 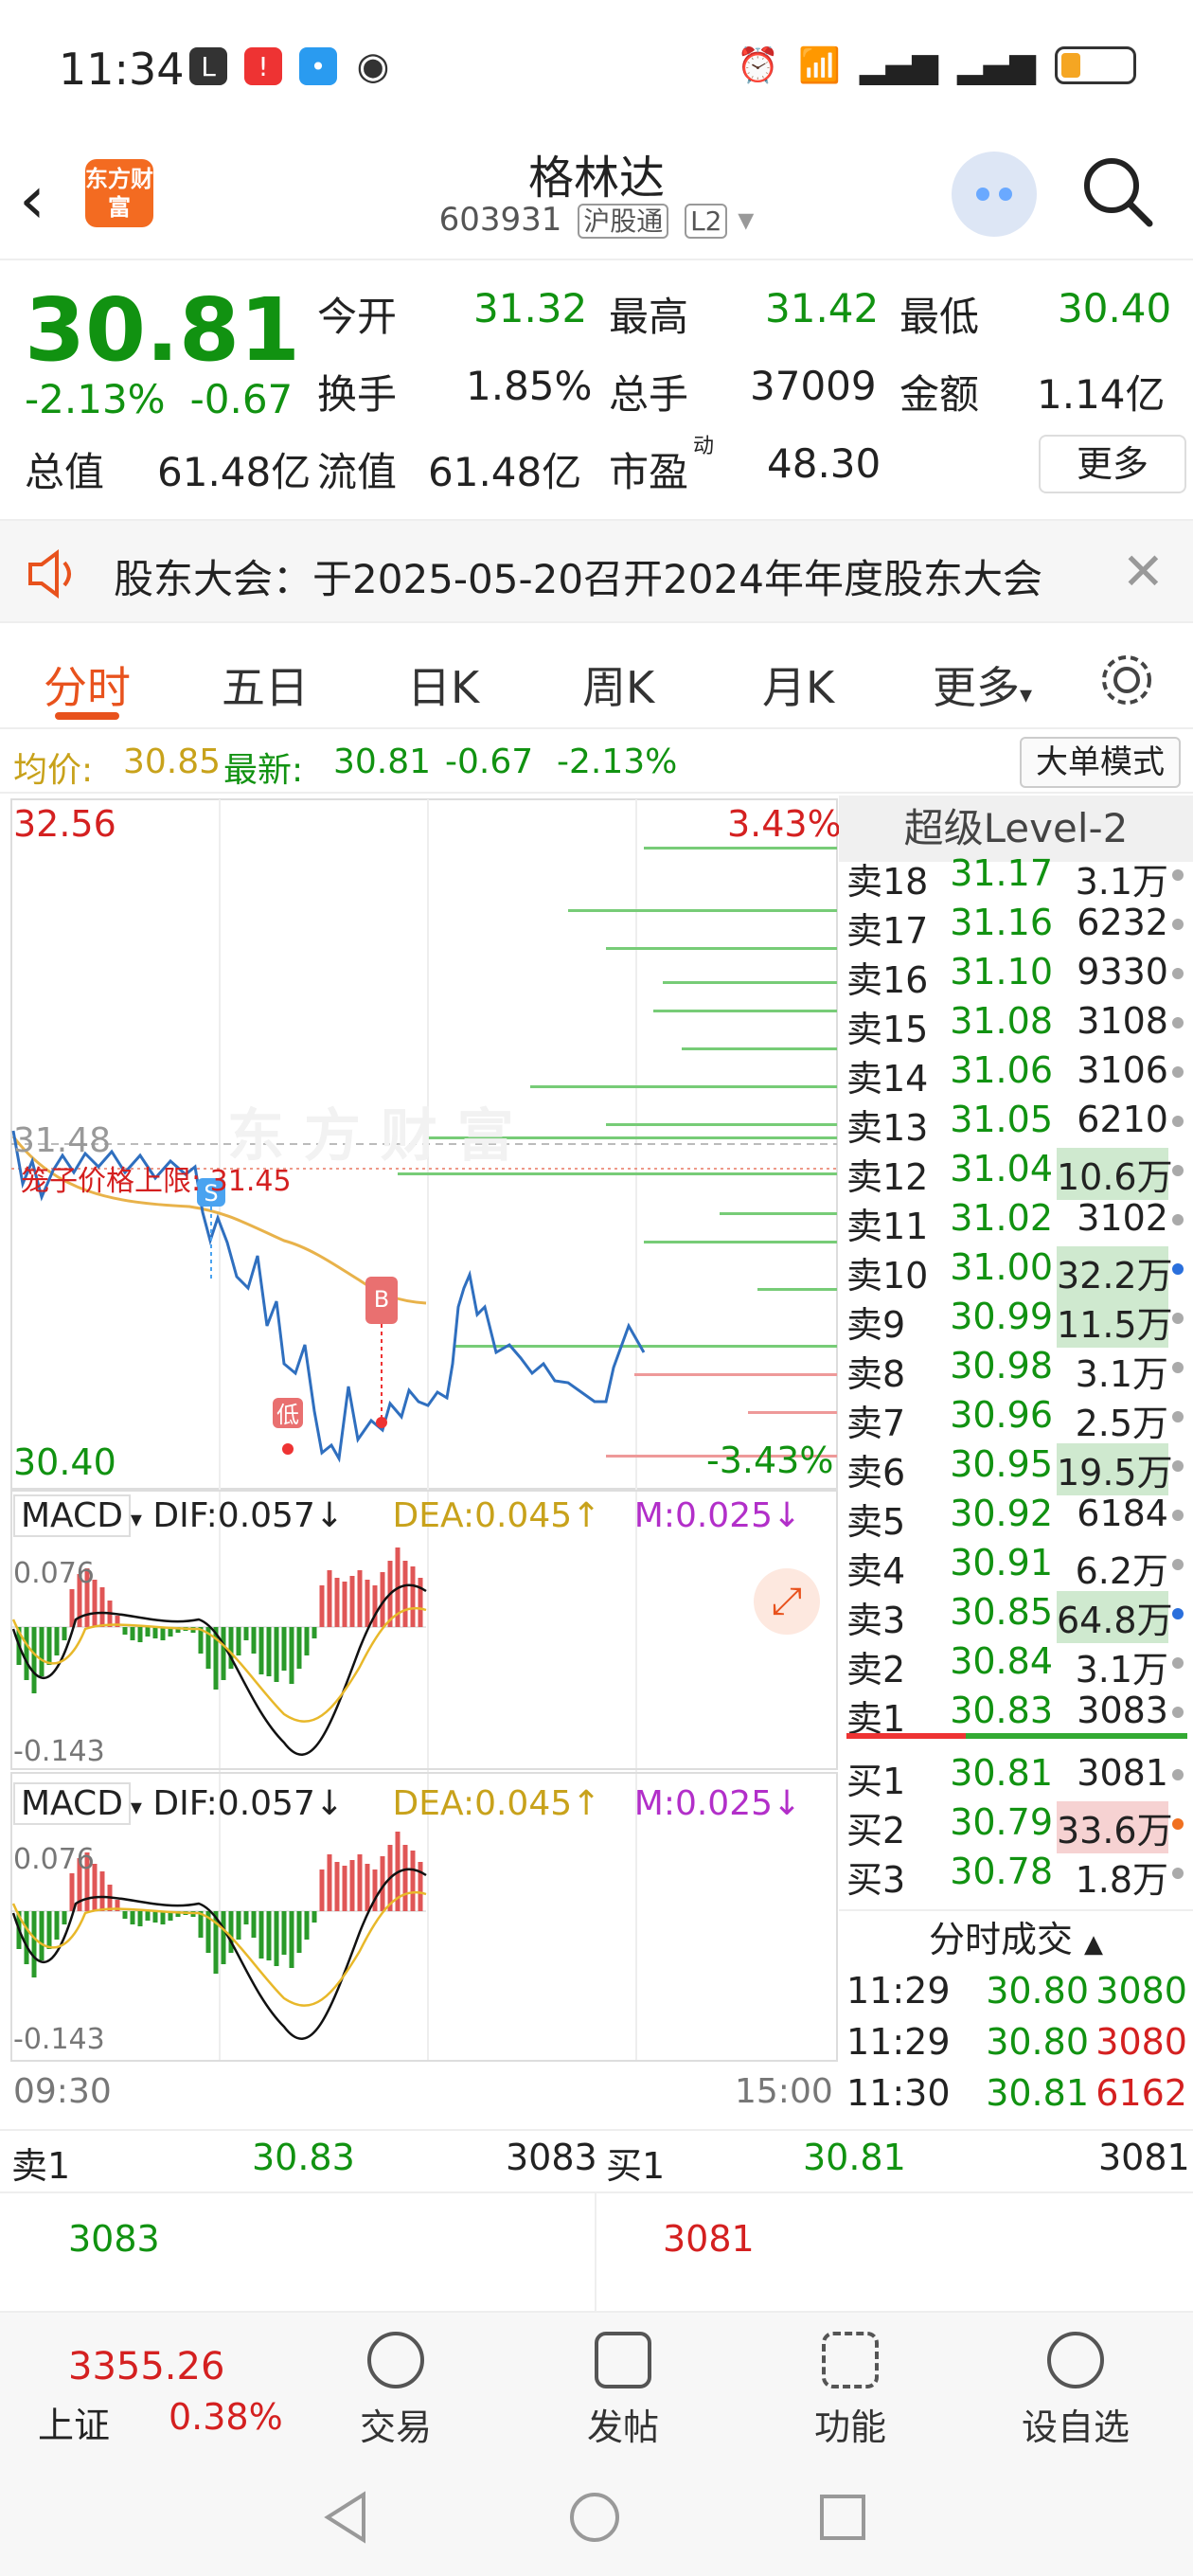 I want to click on system-nav, so click(x=596, y=2514).